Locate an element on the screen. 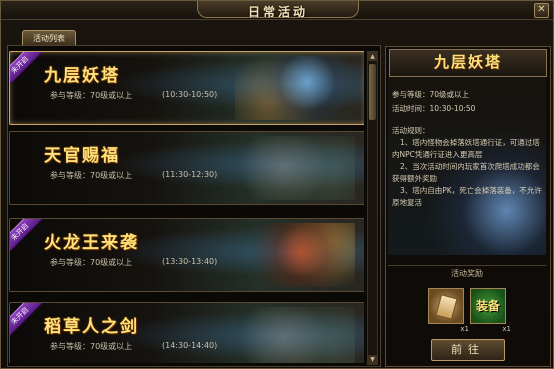 The height and width of the screenshot is (369, 554). scroll-icon is located at coordinates (446, 307).